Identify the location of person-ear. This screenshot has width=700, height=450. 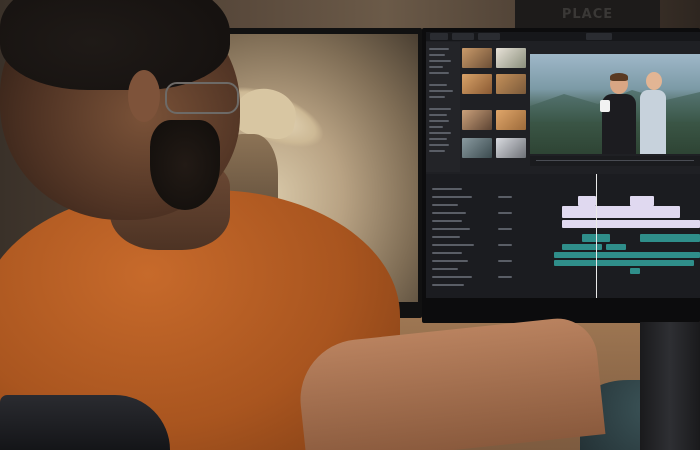
(144, 96).